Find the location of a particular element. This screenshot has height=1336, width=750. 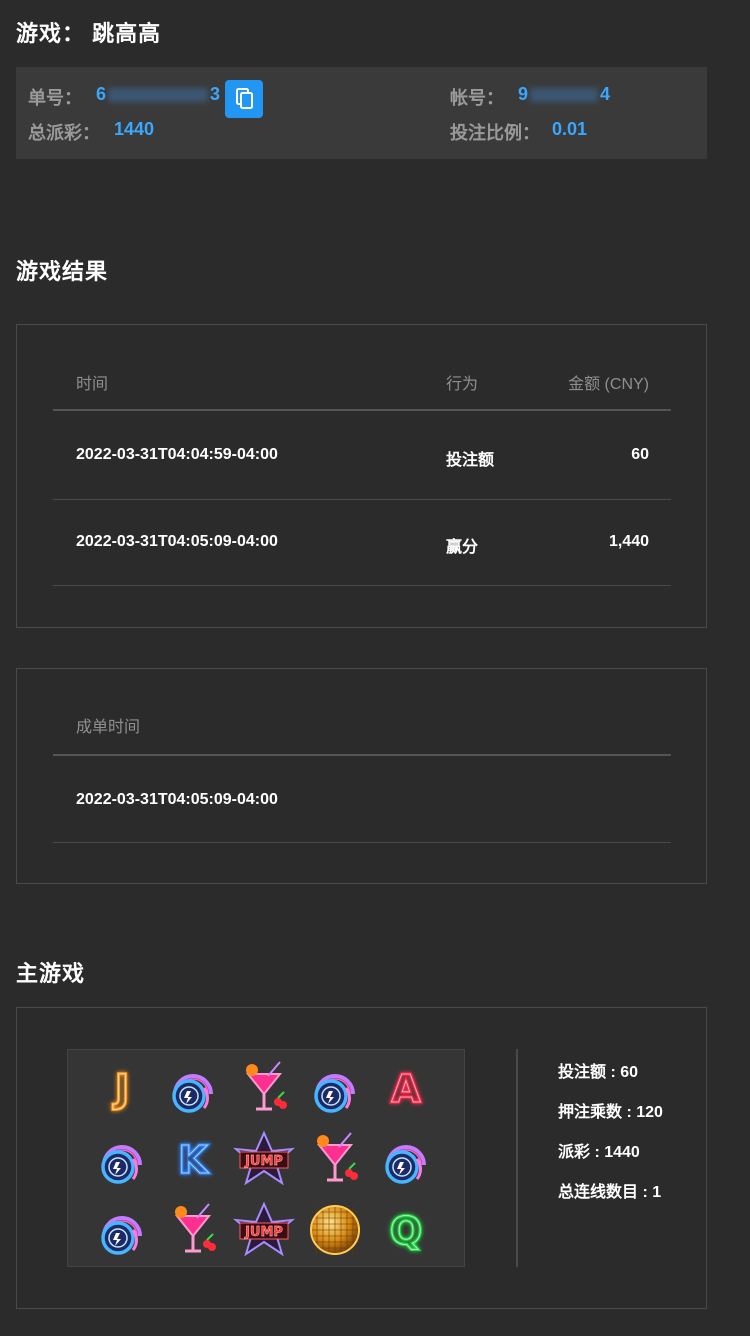

bet-ratio-value: 0.01 is located at coordinates (570, 129).